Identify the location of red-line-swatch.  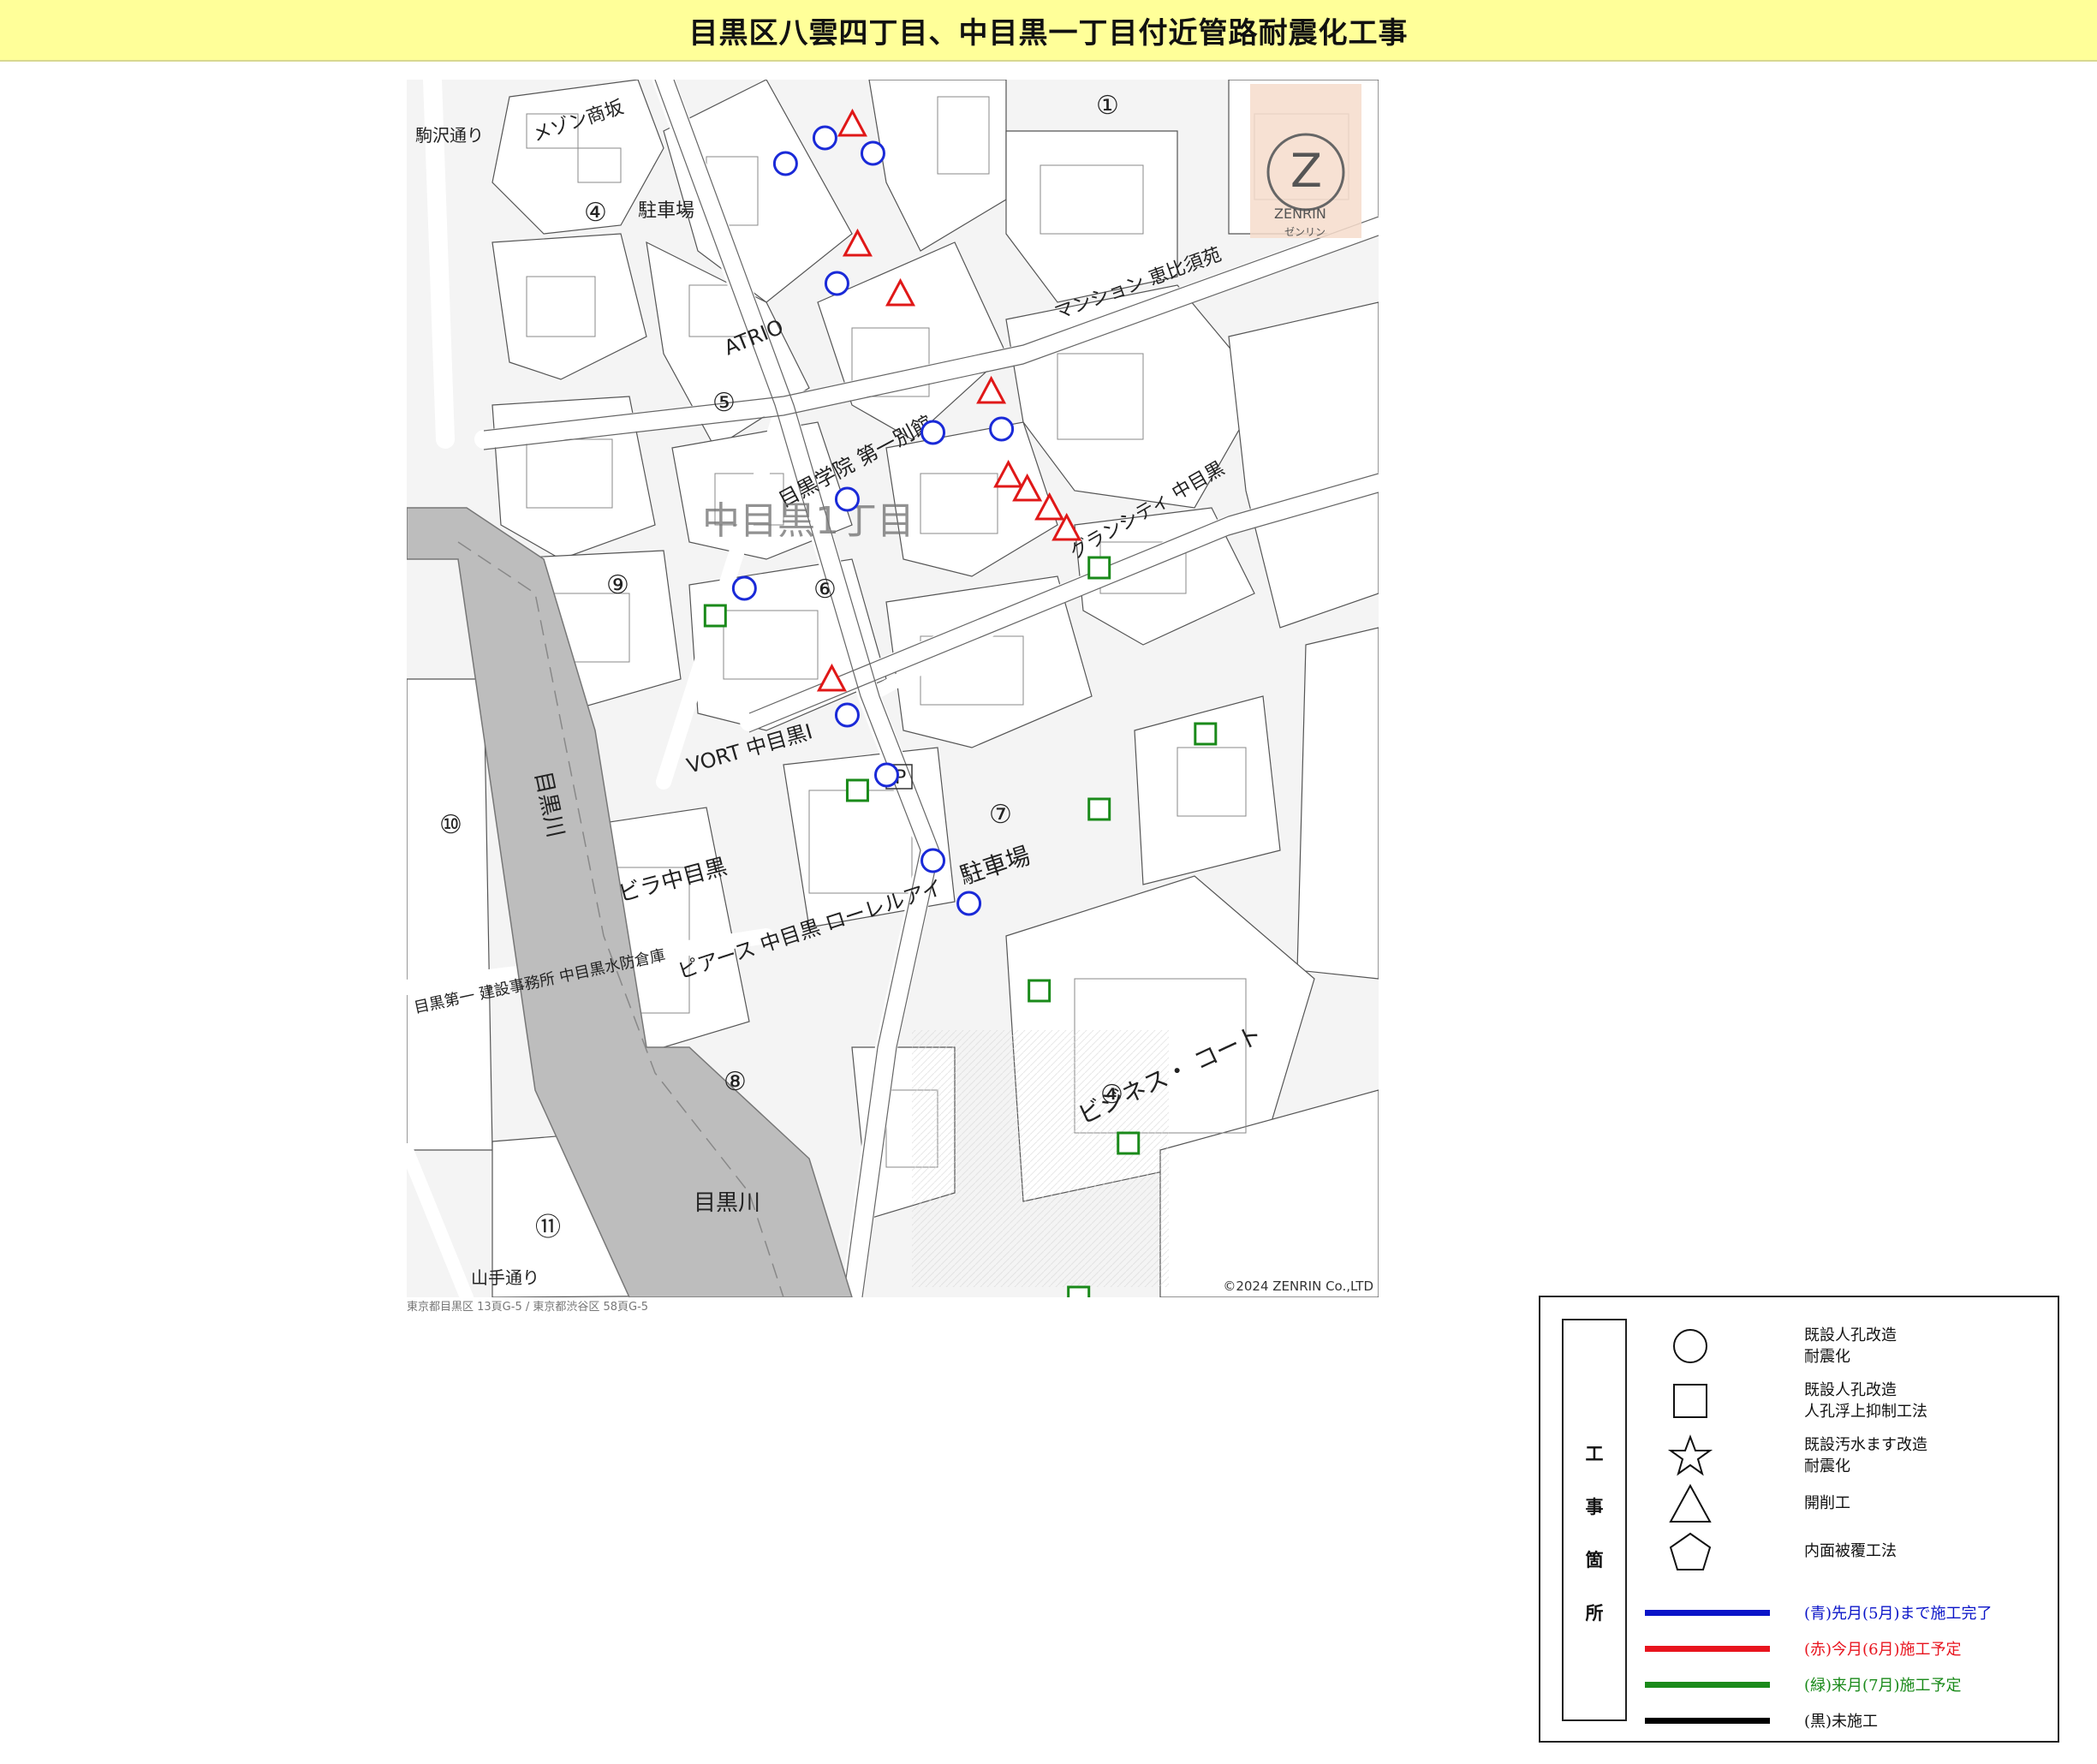
(1707, 1649).